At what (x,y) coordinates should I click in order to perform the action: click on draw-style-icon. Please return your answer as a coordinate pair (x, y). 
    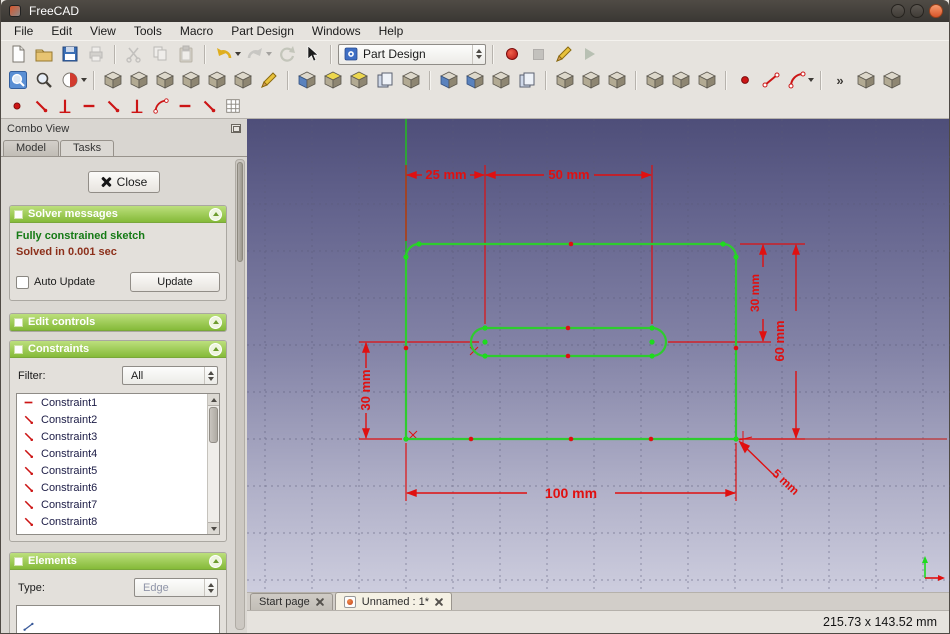
    Looking at the image, I should click on (70, 80).